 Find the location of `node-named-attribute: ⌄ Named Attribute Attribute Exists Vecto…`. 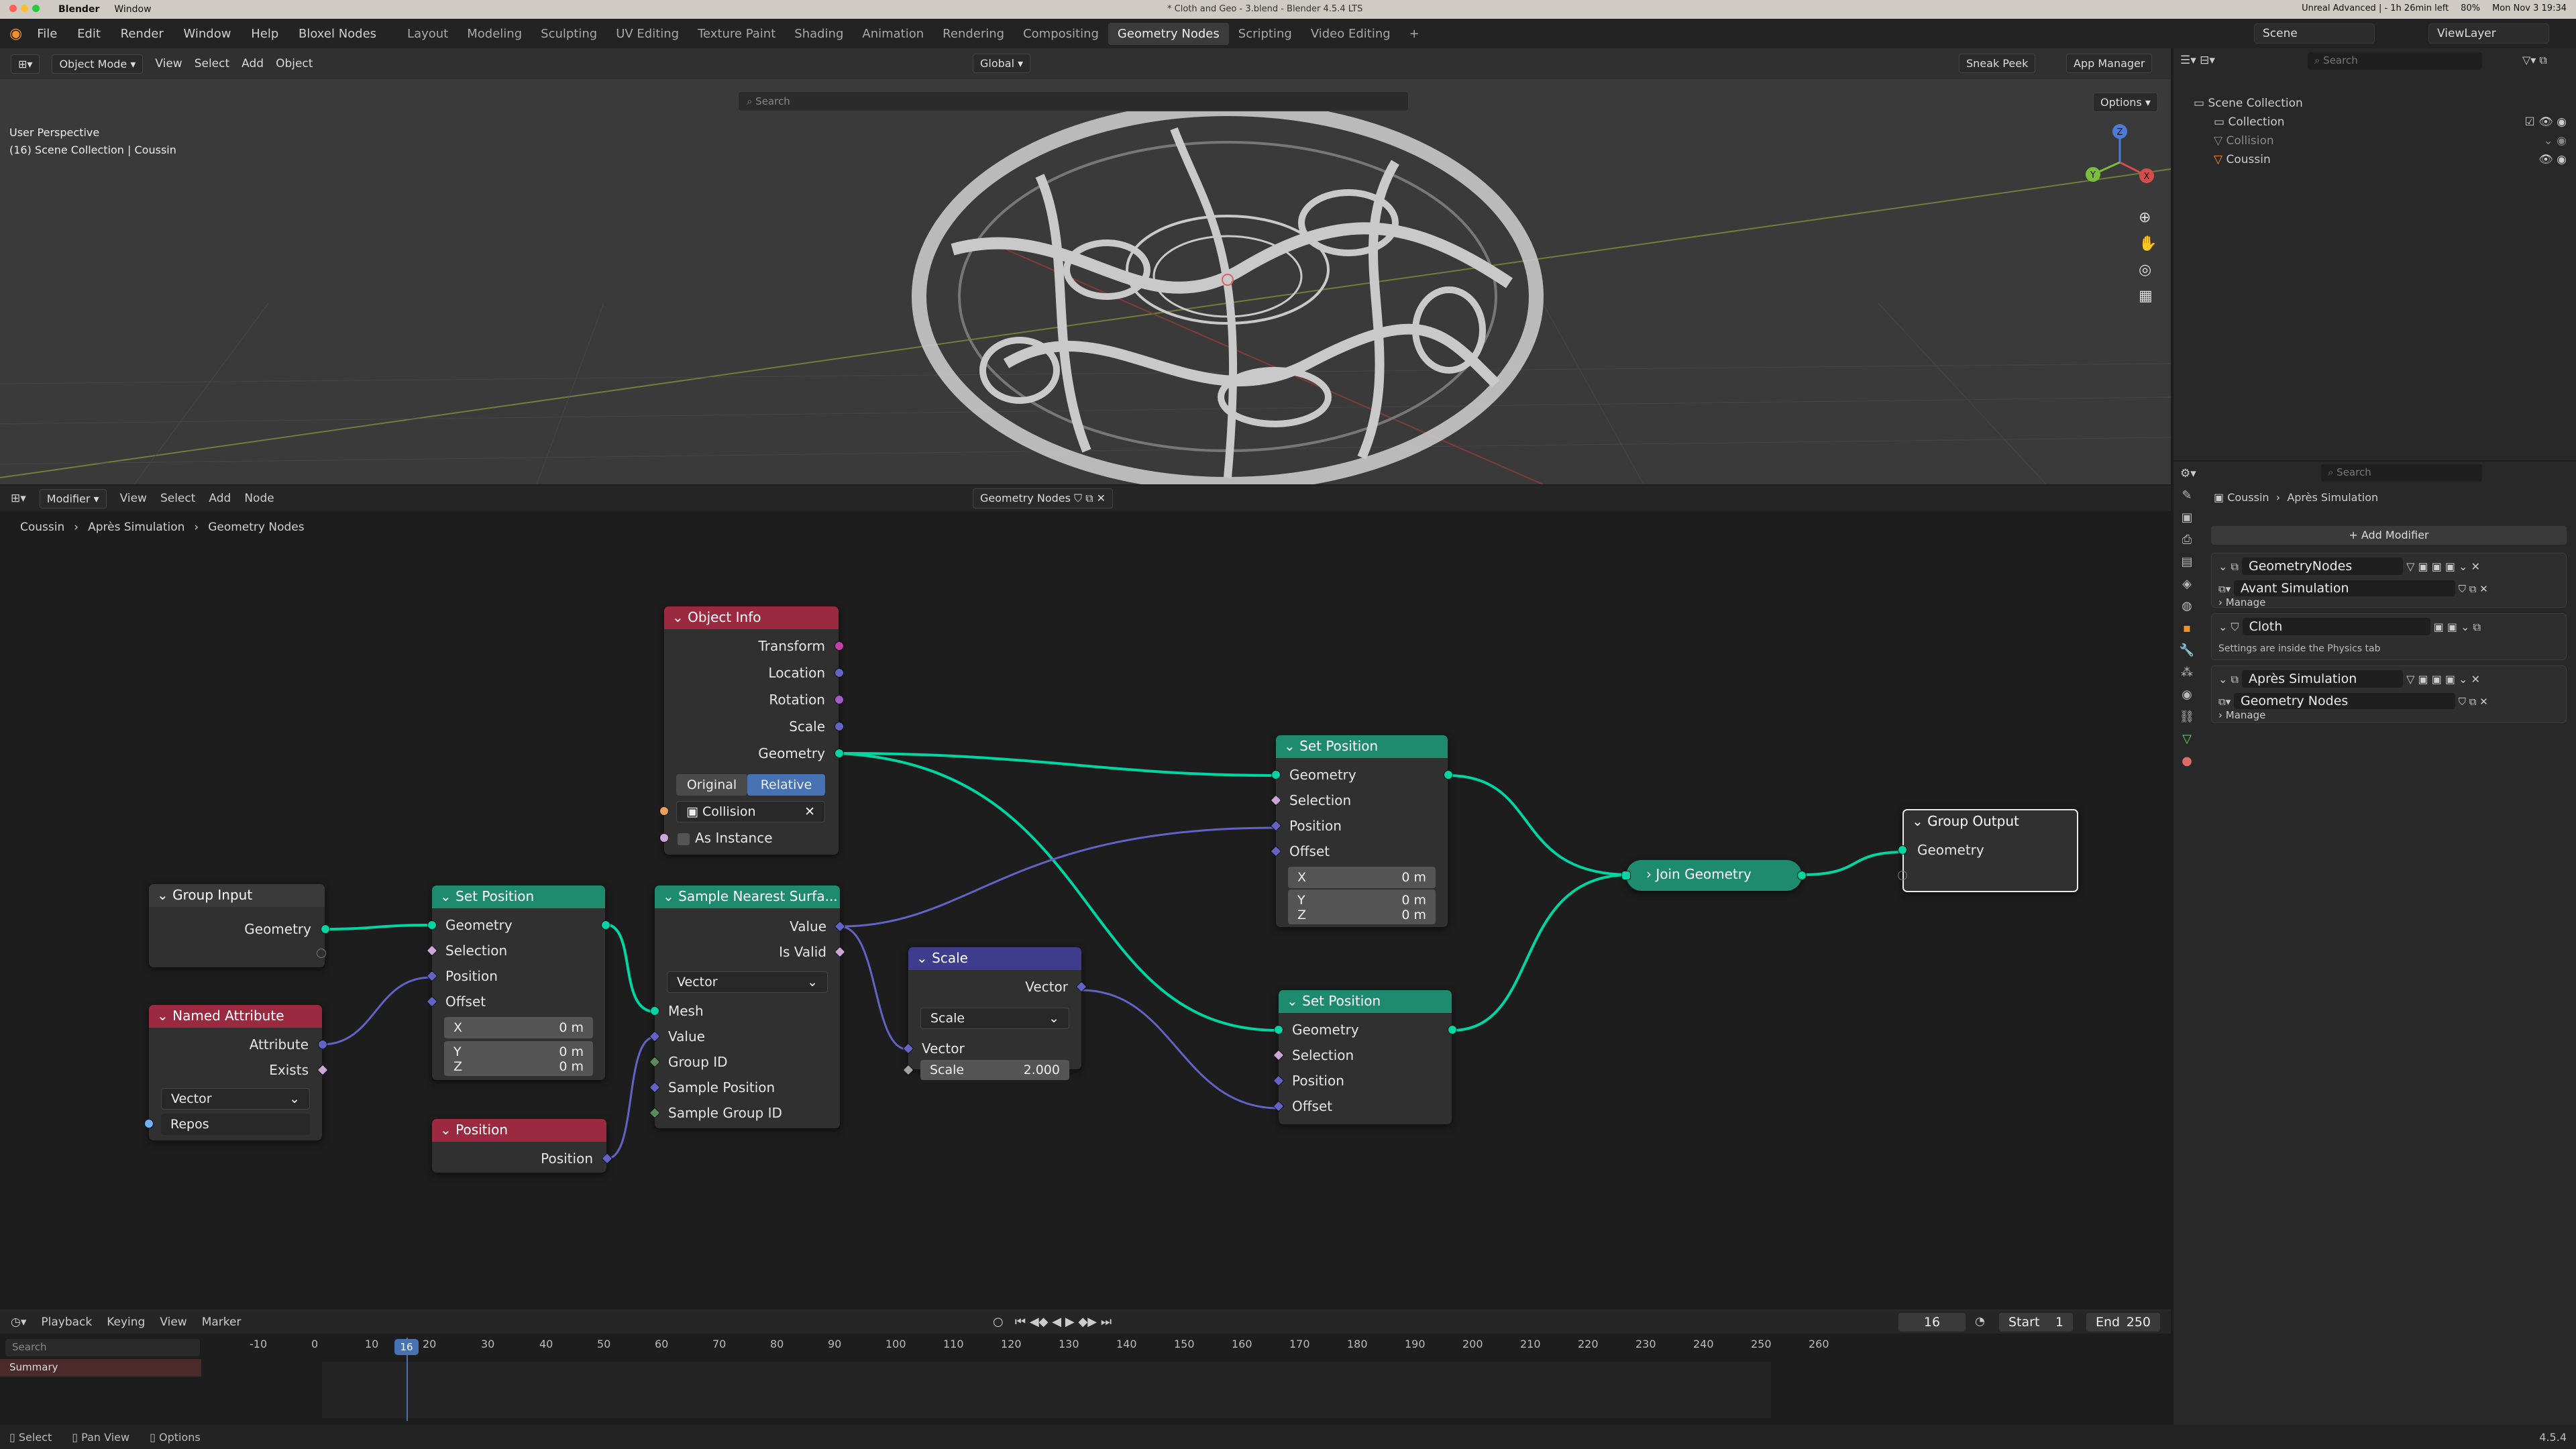

node-named-attribute: ⌄ Named Attribute Attribute Exists Vecto… is located at coordinates (236, 1072).